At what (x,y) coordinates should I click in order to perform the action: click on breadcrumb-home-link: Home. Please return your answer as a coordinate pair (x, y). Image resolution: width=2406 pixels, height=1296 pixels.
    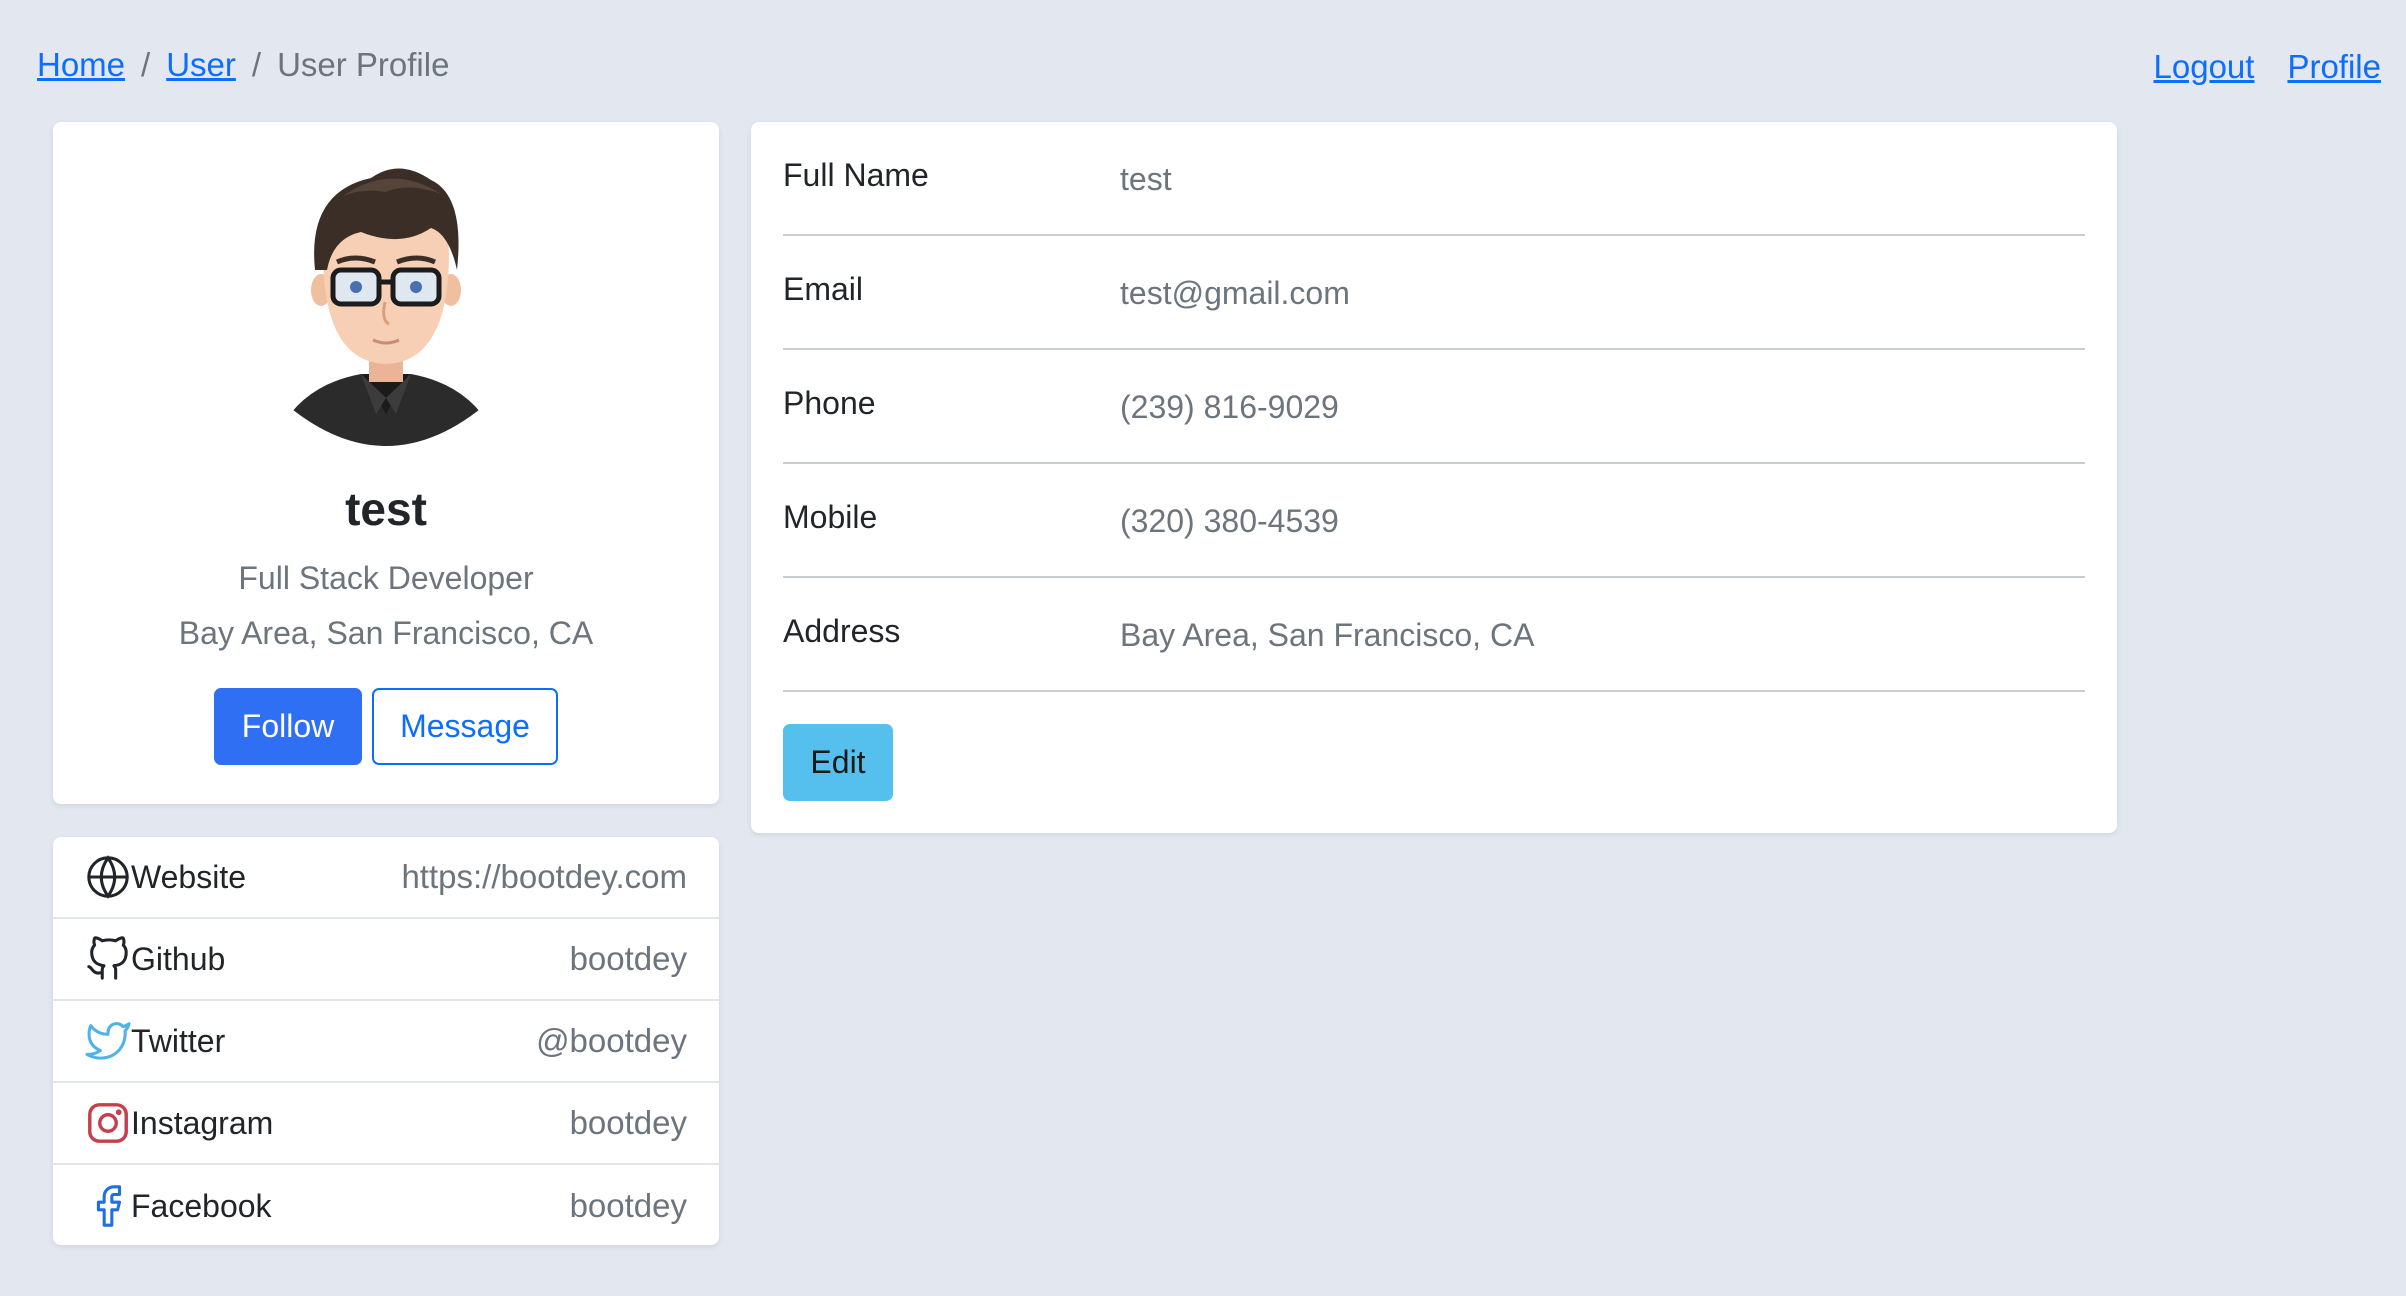
    Looking at the image, I should click on (81, 65).